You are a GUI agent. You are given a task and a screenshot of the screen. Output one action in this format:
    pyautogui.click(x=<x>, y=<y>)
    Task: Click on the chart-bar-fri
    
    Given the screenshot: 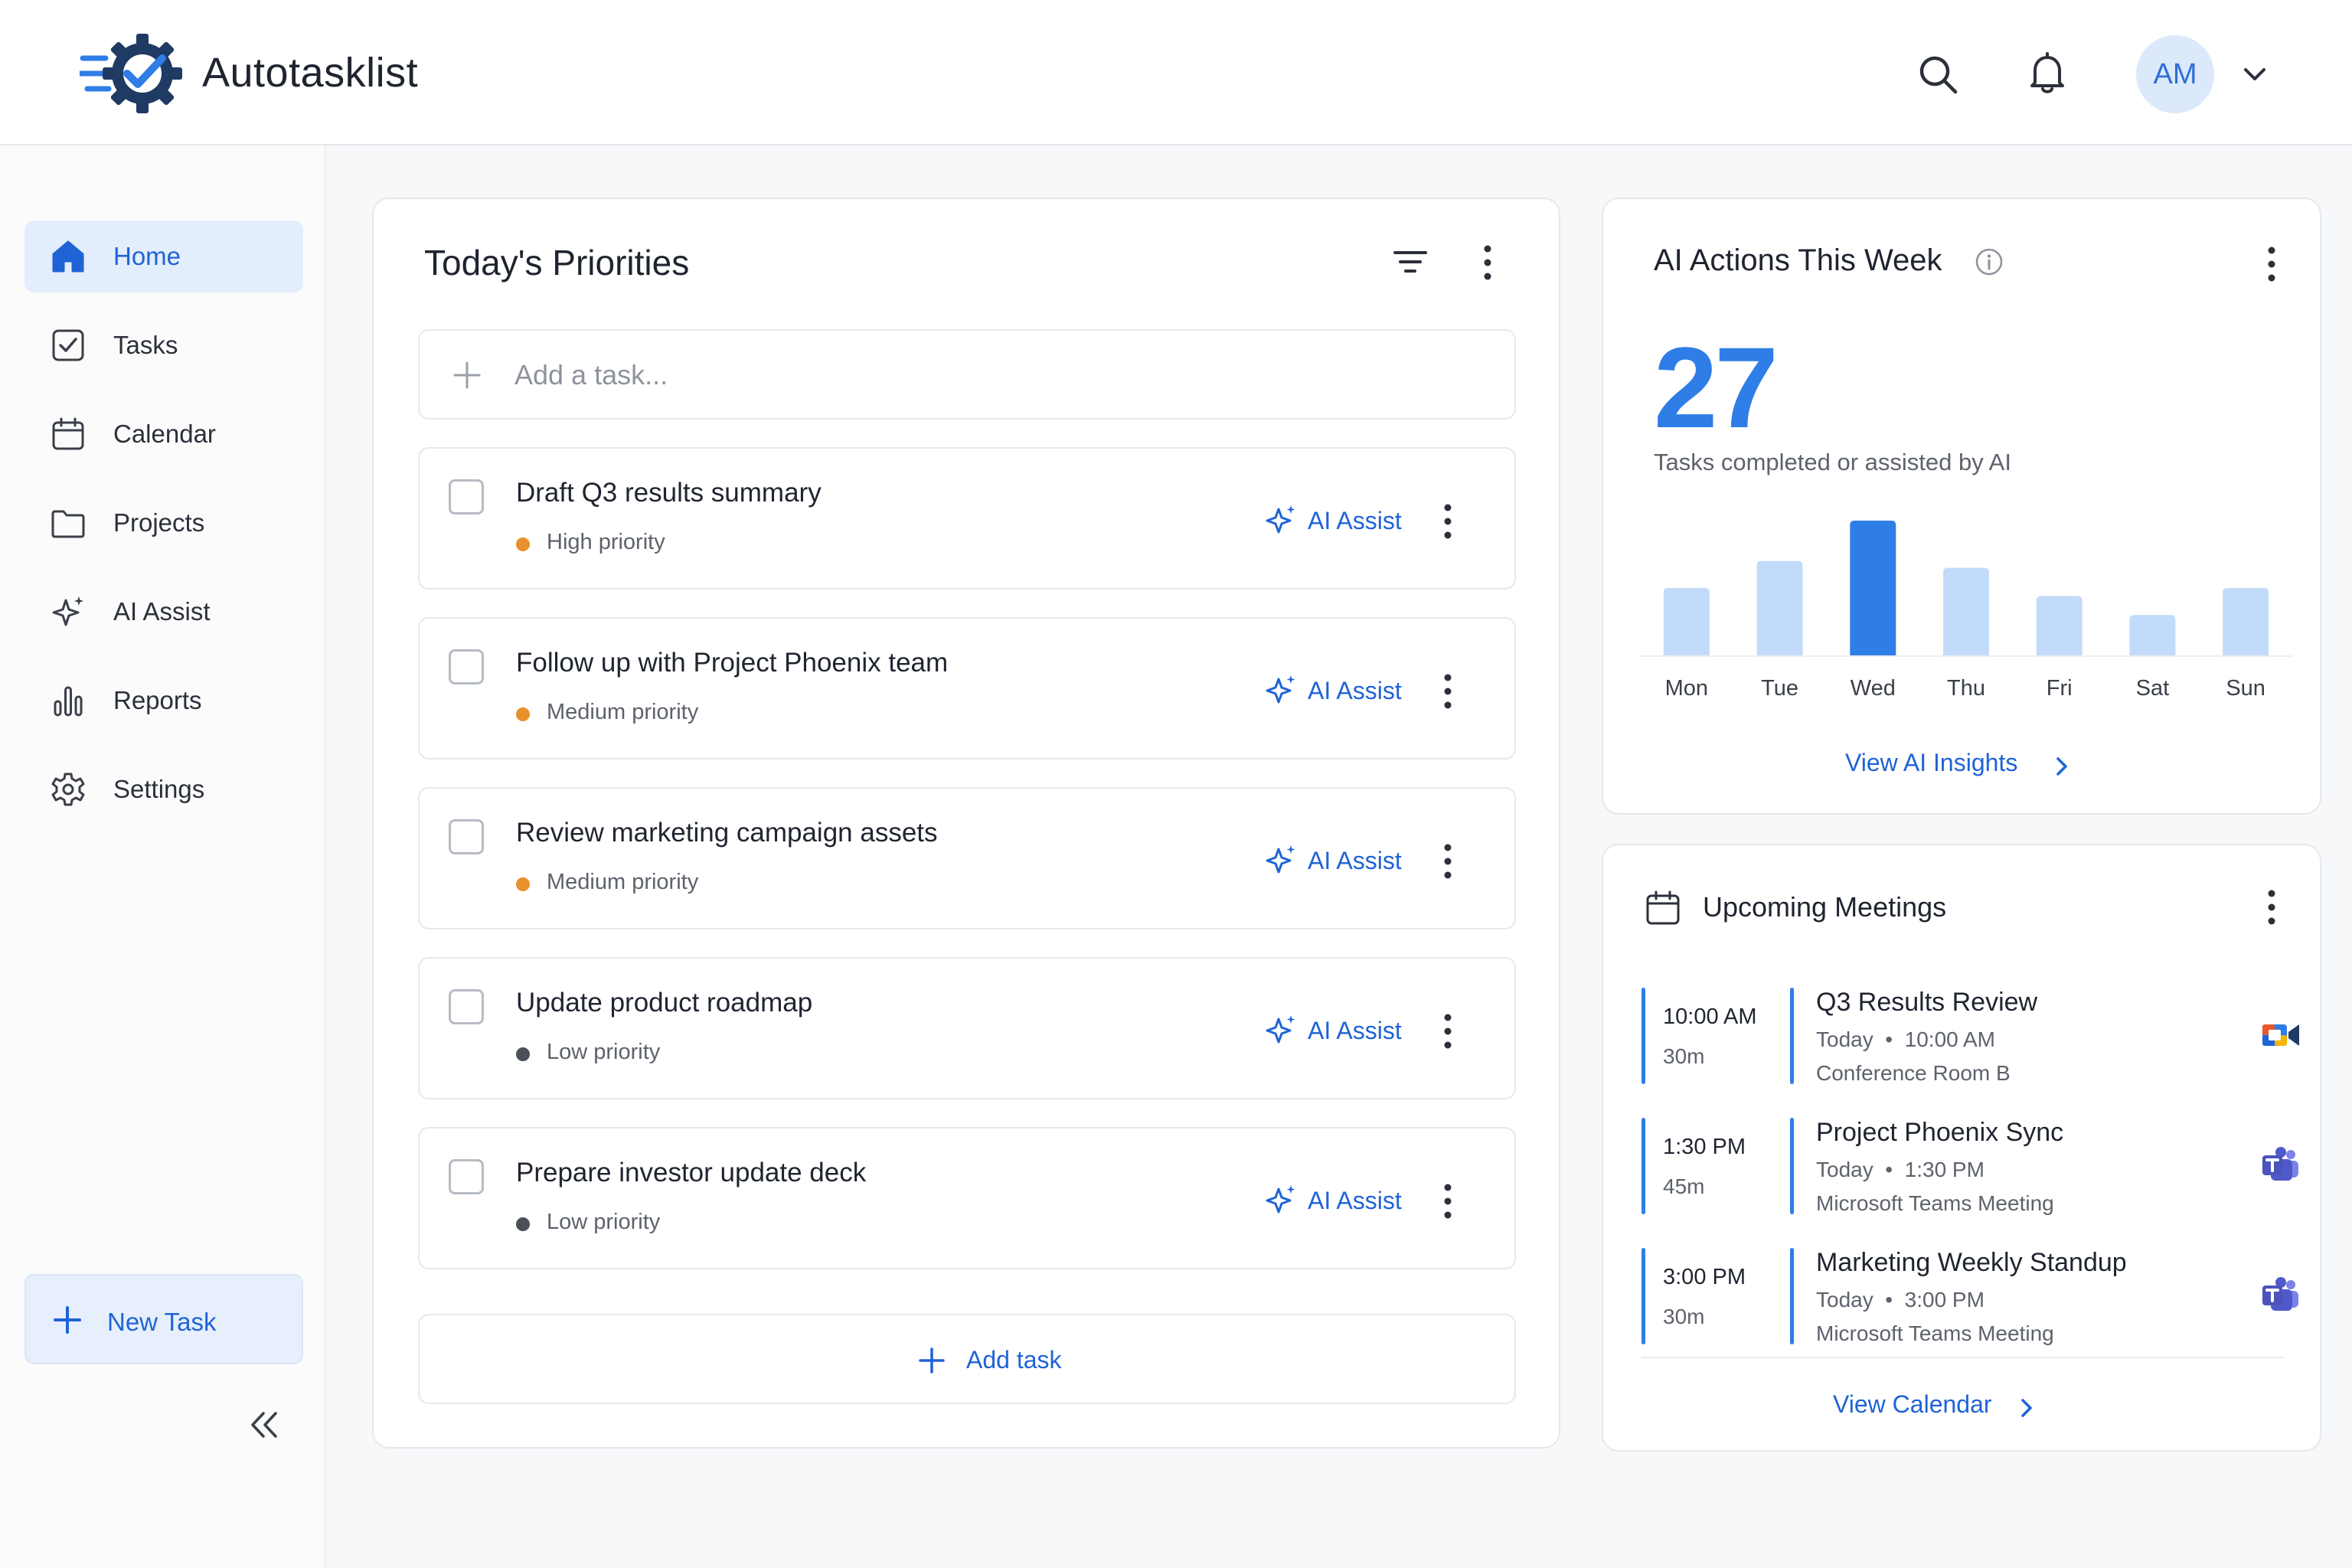 What is the action you would take?
    pyautogui.click(x=2059, y=625)
    